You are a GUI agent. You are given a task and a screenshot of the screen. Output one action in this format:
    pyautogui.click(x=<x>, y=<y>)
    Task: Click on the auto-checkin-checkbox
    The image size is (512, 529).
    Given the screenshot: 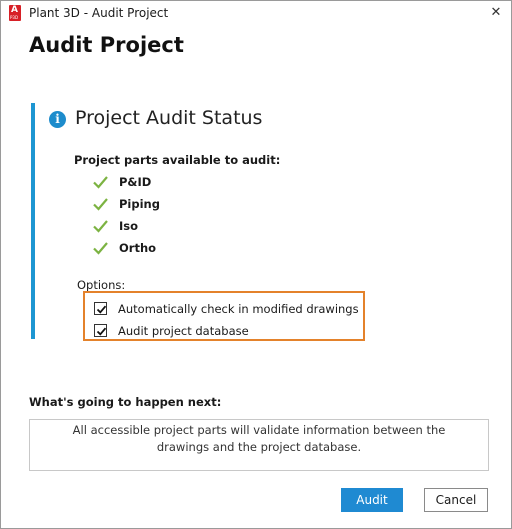 What is the action you would take?
    pyautogui.click(x=100, y=308)
    